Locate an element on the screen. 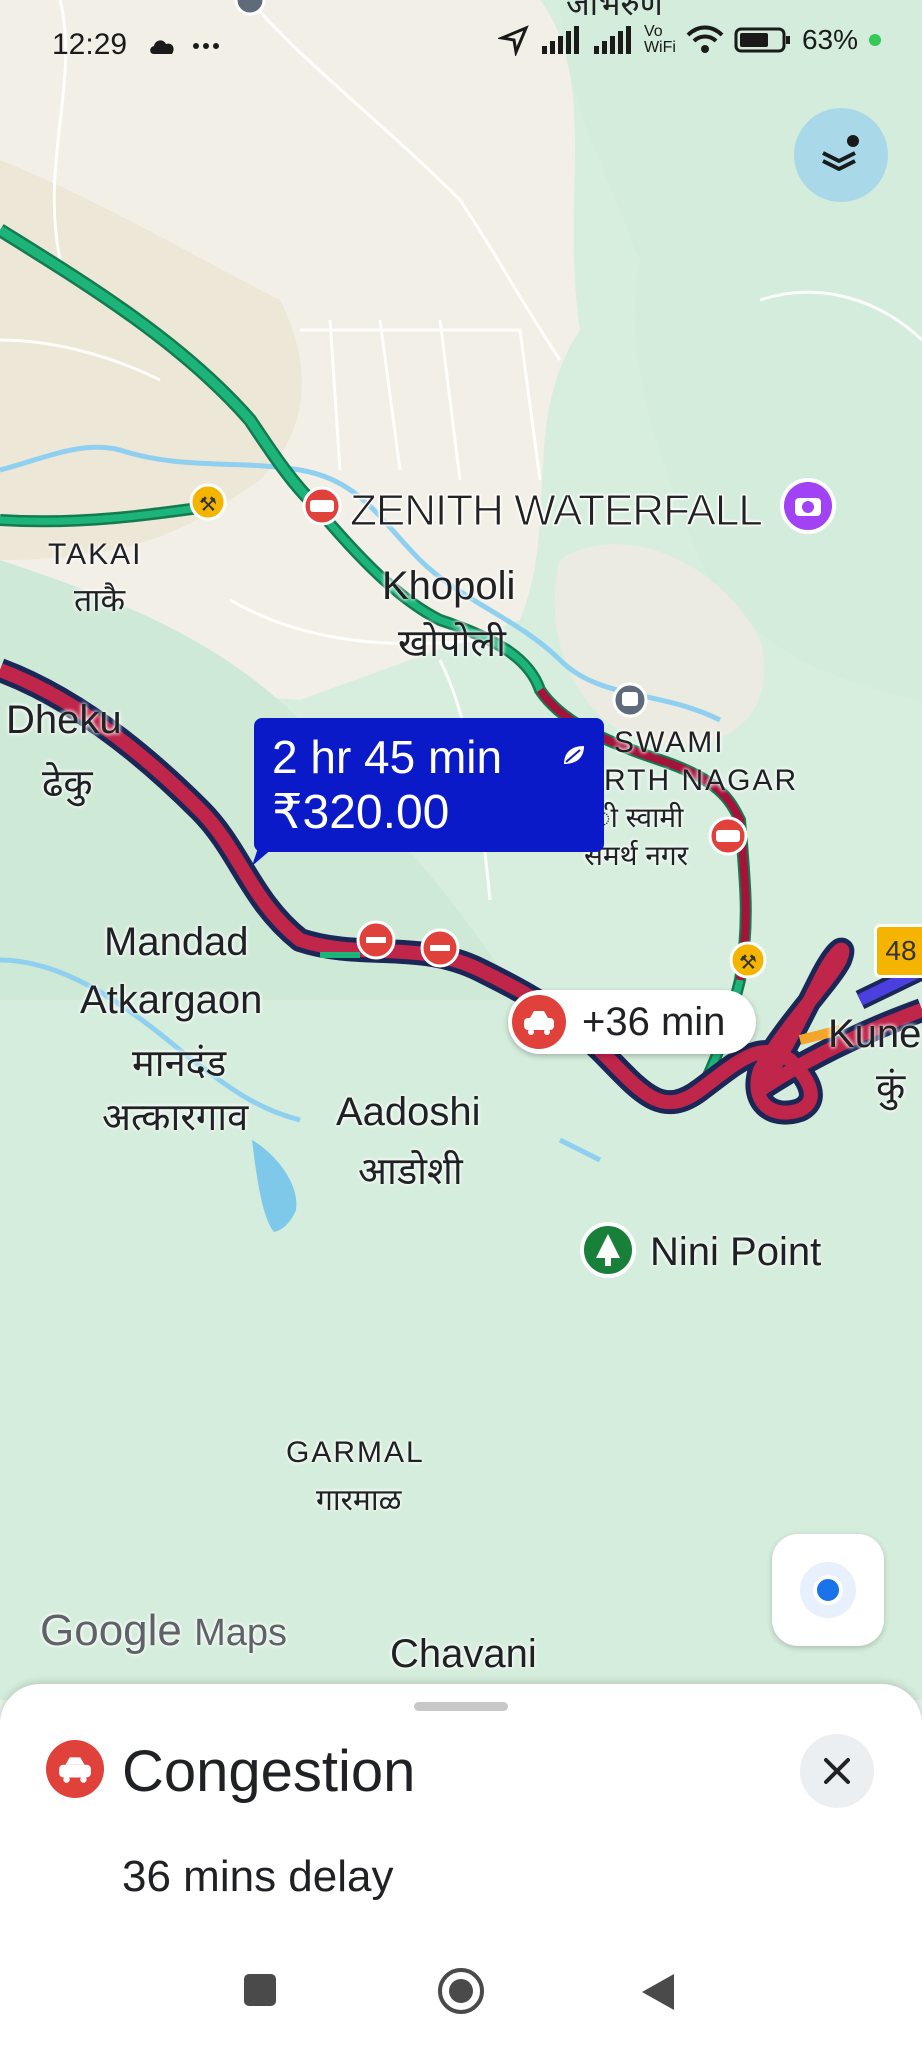  back-icon is located at coordinates (658, 1992).